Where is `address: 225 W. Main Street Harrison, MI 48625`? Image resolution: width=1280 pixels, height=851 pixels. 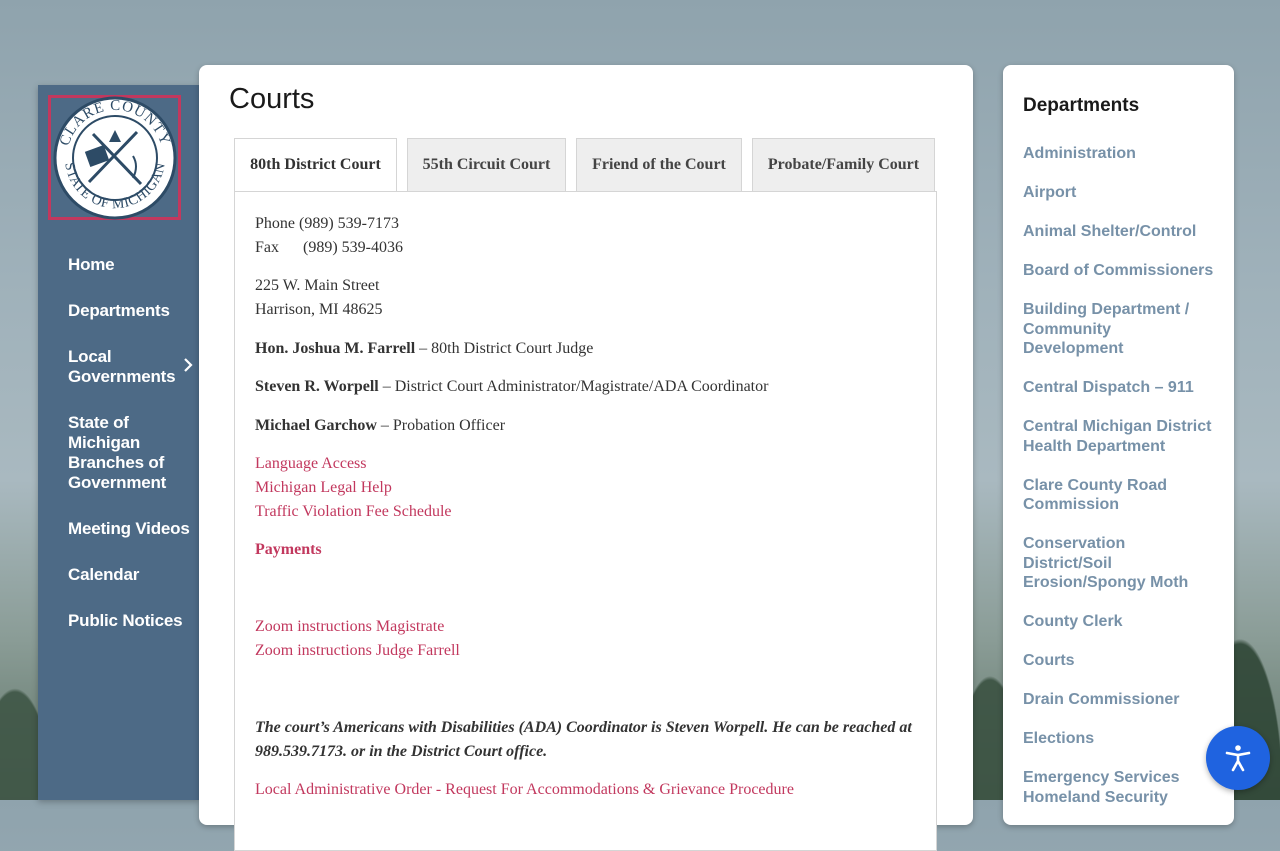 address: 225 W. Main Street Harrison, MI 48625 is located at coordinates (319, 298).